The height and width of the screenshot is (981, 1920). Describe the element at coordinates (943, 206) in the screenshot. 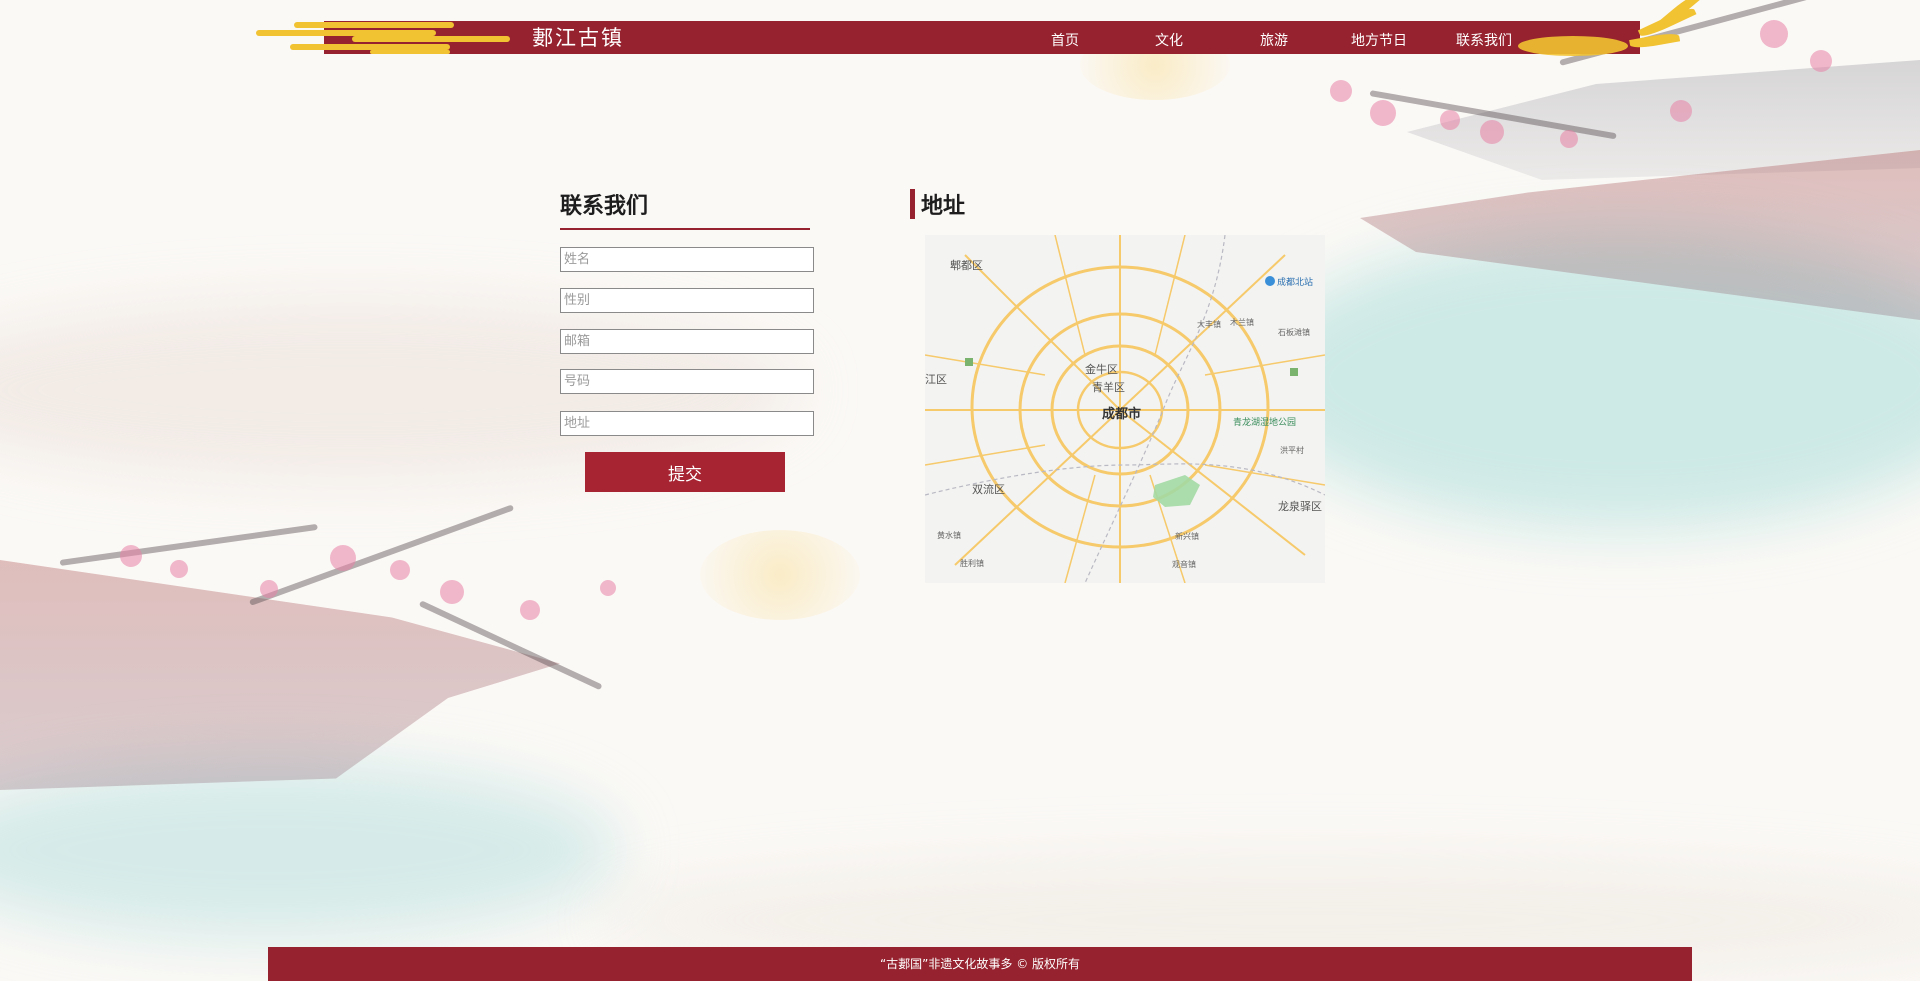

I see `address-title: 地址` at that location.